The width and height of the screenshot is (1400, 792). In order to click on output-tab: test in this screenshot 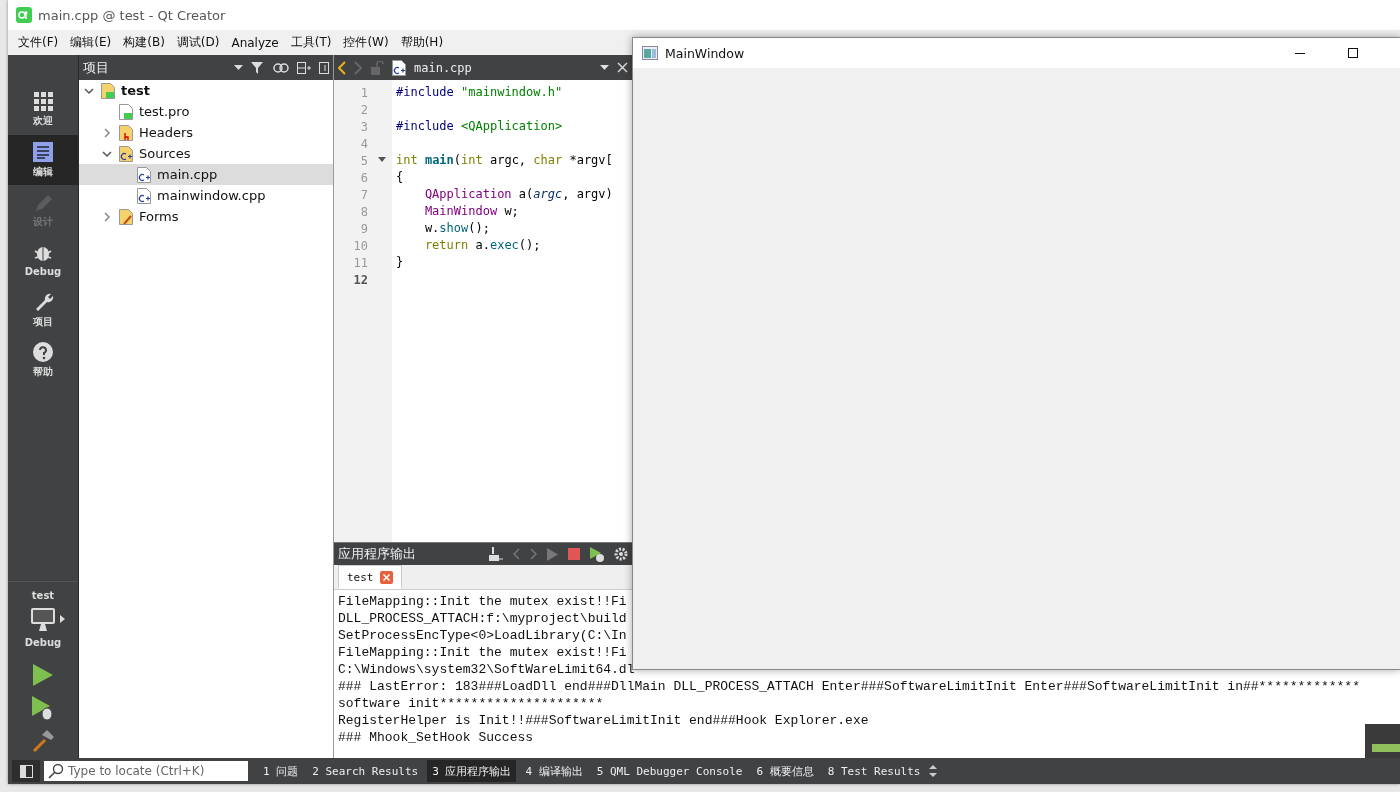, I will do `click(370, 577)`.